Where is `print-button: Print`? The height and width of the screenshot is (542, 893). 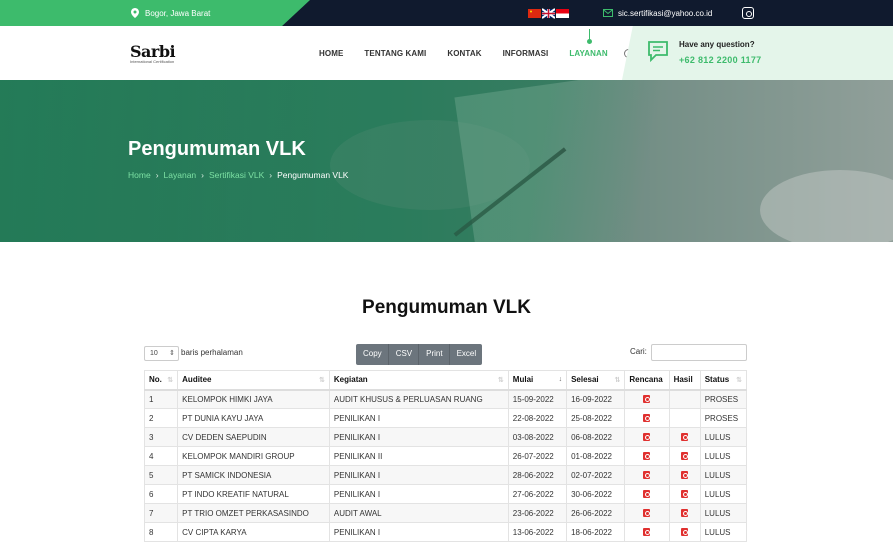
print-button: Print is located at coordinates (434, 354).